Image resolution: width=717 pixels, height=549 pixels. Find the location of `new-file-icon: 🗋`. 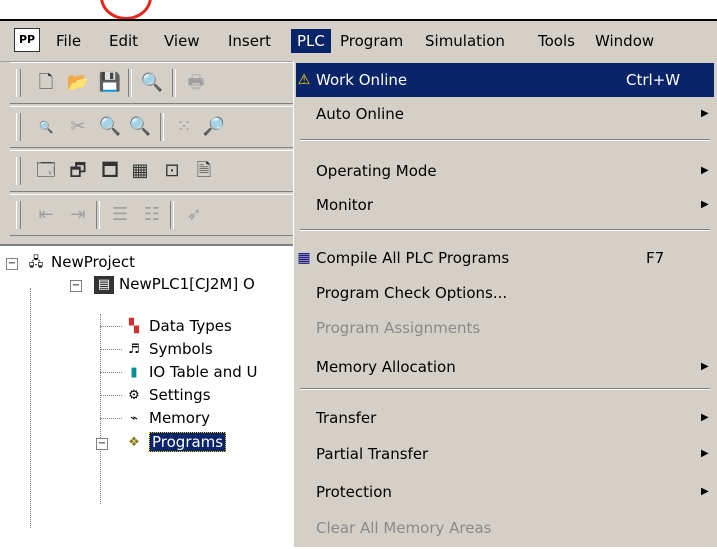

new-file-icon: 🗋 is located at coordinates (46, 83).